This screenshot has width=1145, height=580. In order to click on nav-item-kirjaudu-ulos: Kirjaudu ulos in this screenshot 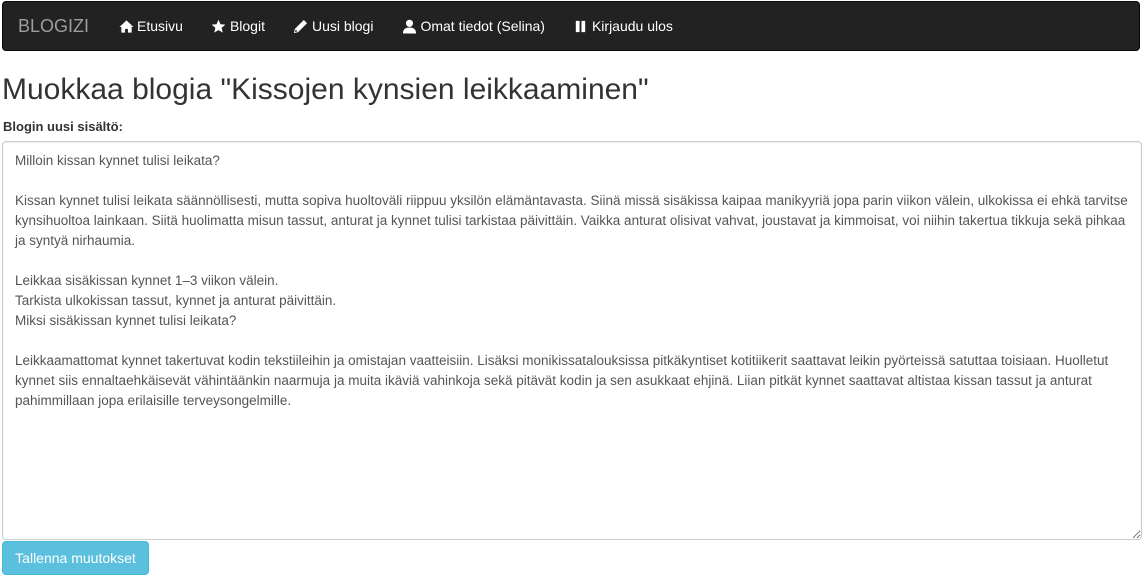, I will do `click(623, 26)`.